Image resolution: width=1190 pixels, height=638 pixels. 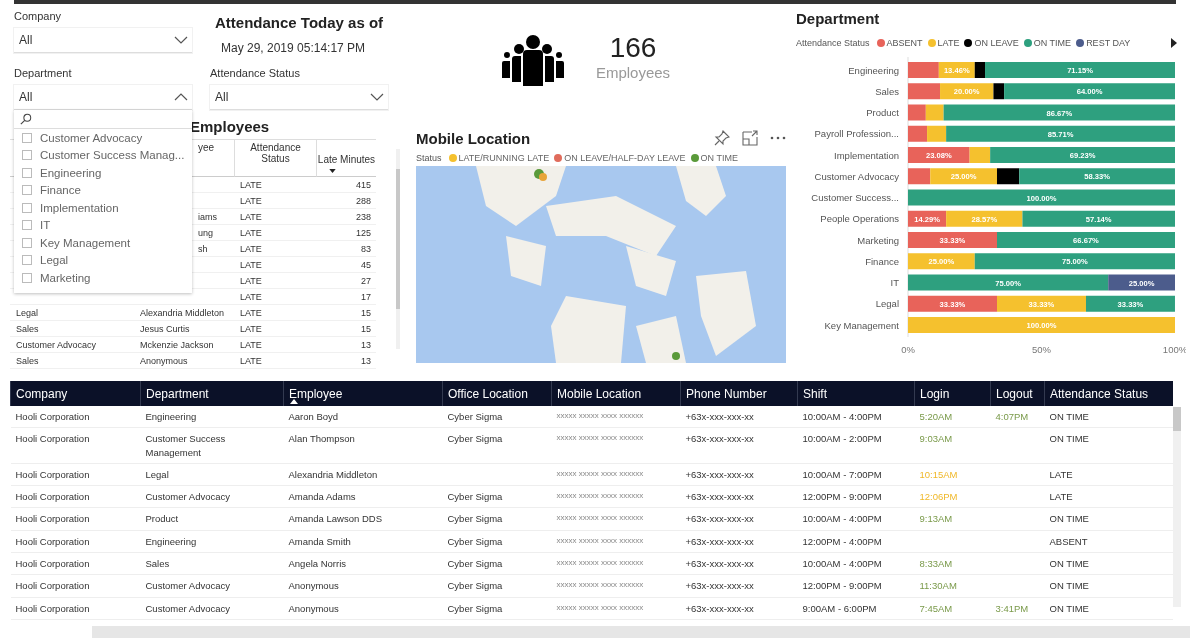 I want to click on list-item: Implementation, so click(x=103, y=208).